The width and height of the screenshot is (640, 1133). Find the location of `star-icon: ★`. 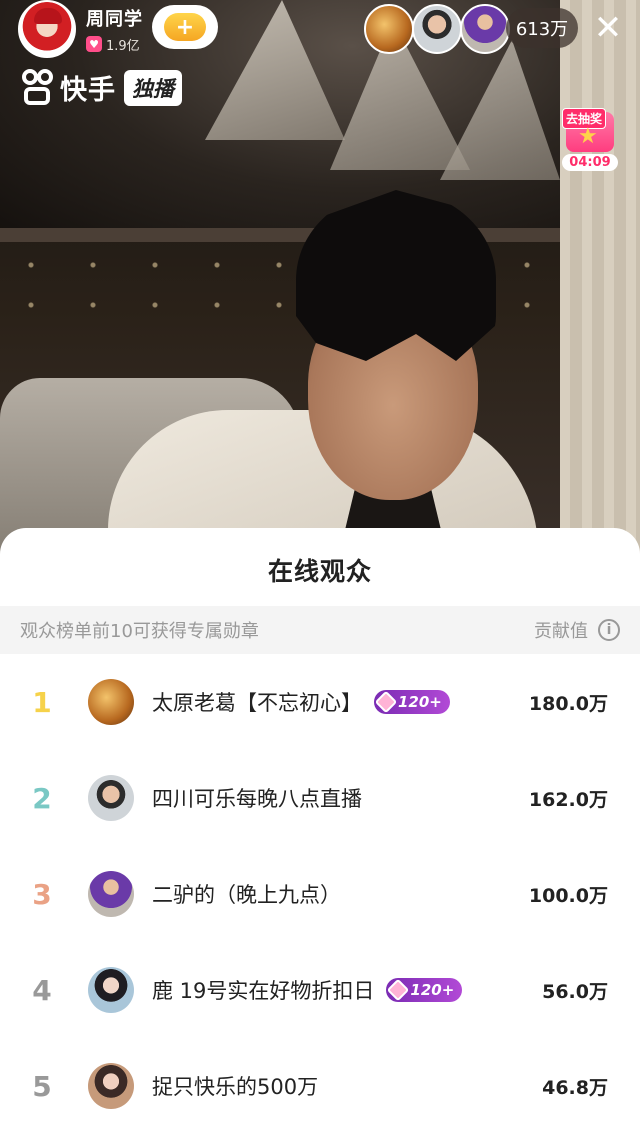

star-icon: ★ is located at coordinates (588, 136).